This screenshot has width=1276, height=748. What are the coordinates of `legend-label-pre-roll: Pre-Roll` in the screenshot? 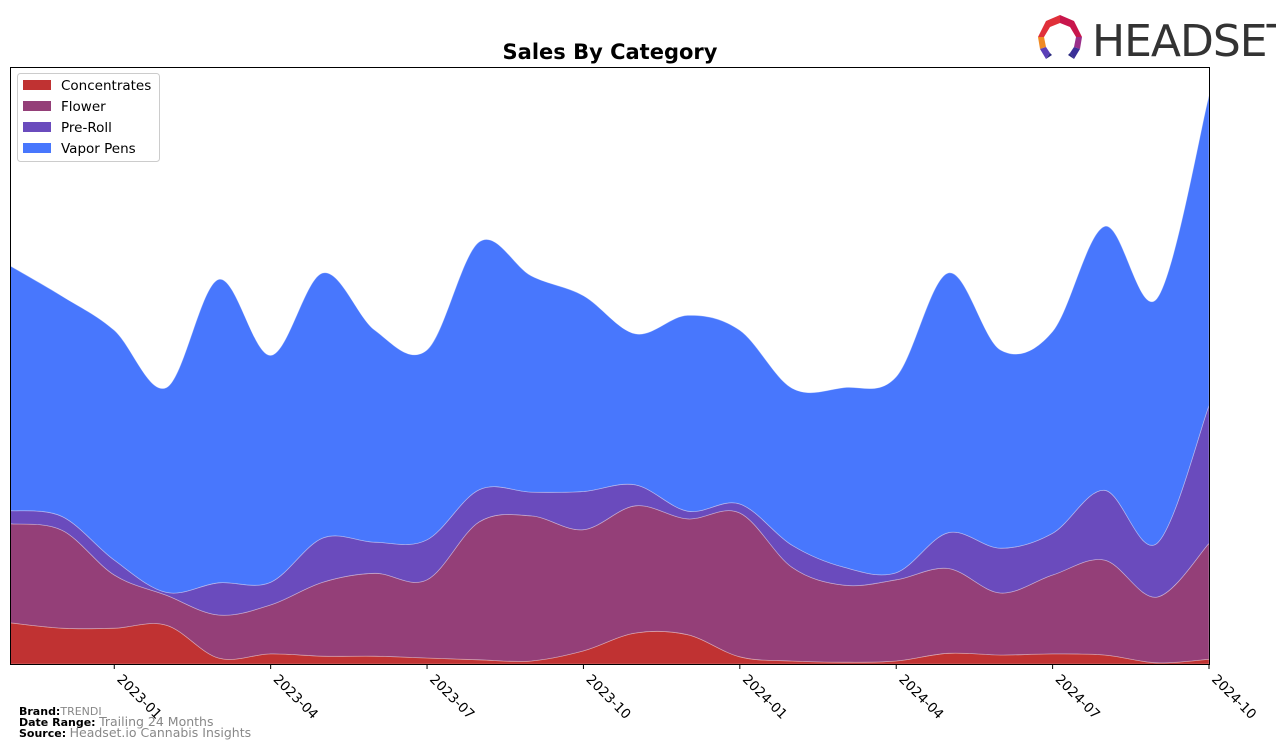 It's located at (86, 128).